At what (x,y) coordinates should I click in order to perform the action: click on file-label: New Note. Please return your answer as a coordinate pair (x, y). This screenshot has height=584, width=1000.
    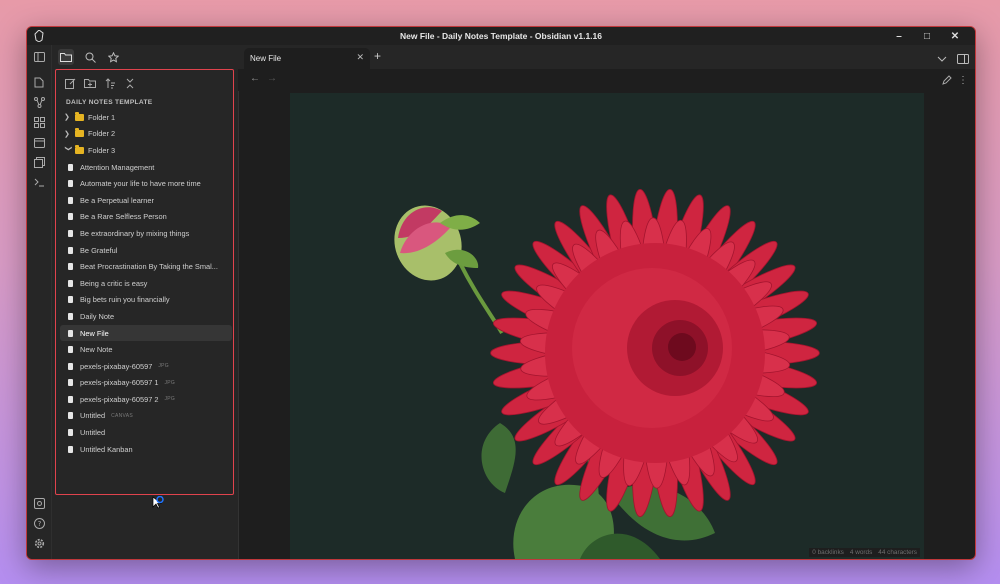
    Looking at the image, I should click on (96, 350).